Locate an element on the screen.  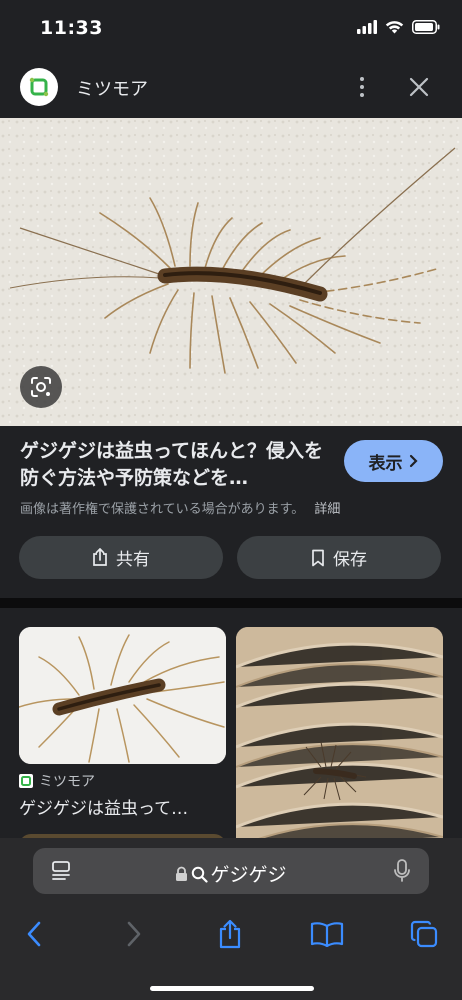
details-link: 詳細 is located at coordinates (327, 509).